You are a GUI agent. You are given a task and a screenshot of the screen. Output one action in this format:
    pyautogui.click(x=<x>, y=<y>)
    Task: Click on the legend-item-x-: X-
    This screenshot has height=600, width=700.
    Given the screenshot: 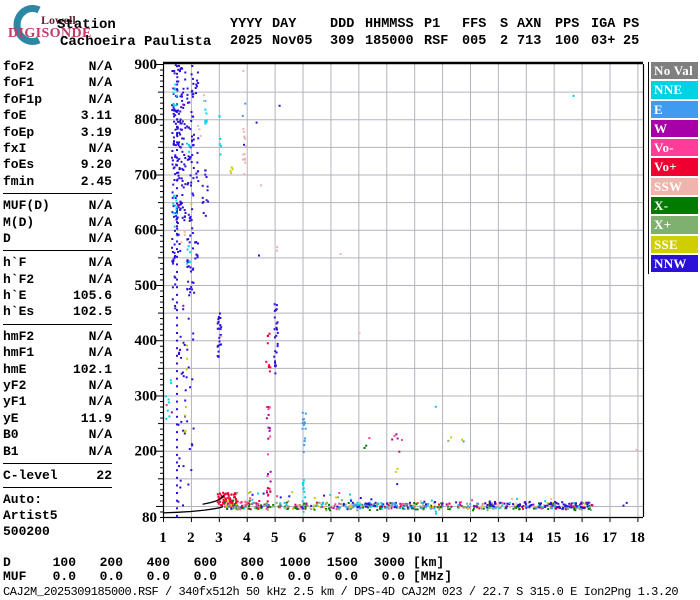 What is the action you would take?
    pyautogui.click(x=674, y=206)
    